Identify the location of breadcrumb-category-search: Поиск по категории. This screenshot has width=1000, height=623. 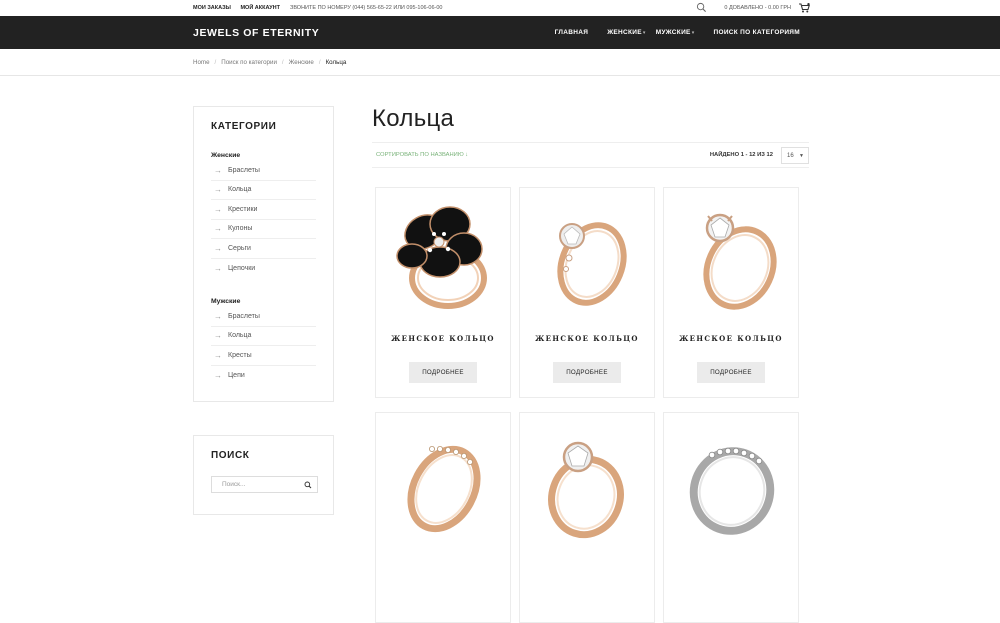
(249, 62).